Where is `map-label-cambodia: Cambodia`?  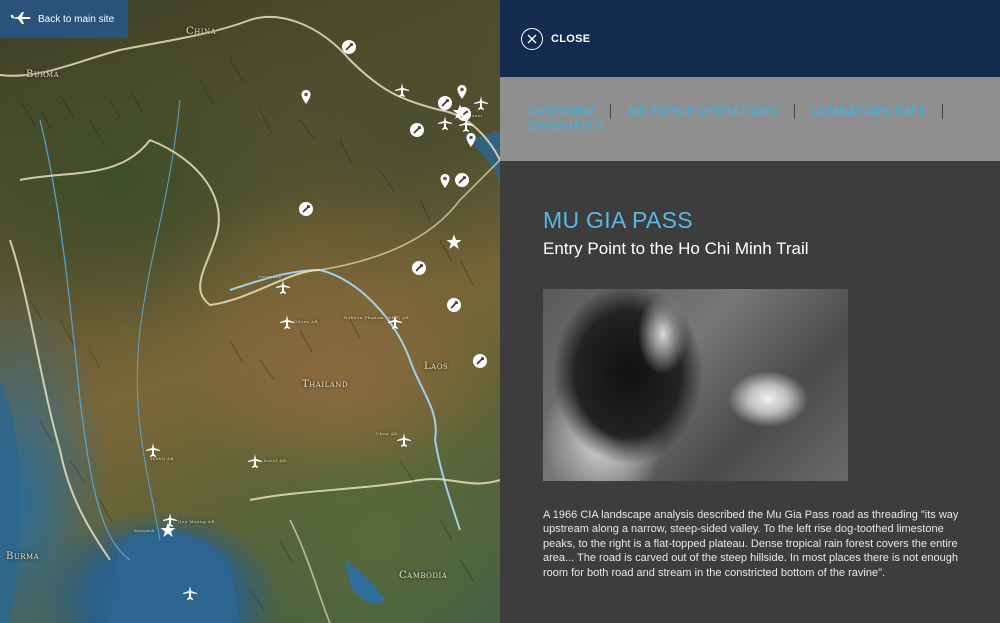 map-label-cambodia: Cambodia is located at coordinates (423, 575).